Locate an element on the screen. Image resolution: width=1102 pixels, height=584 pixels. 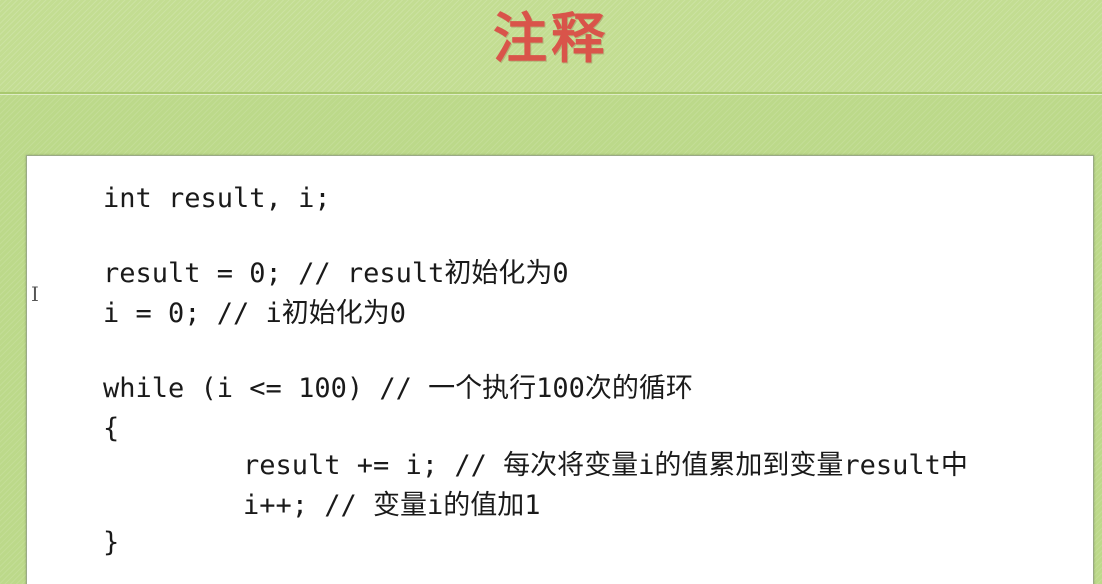
code-line-close-brace: } is located at coordinates (111, 542).